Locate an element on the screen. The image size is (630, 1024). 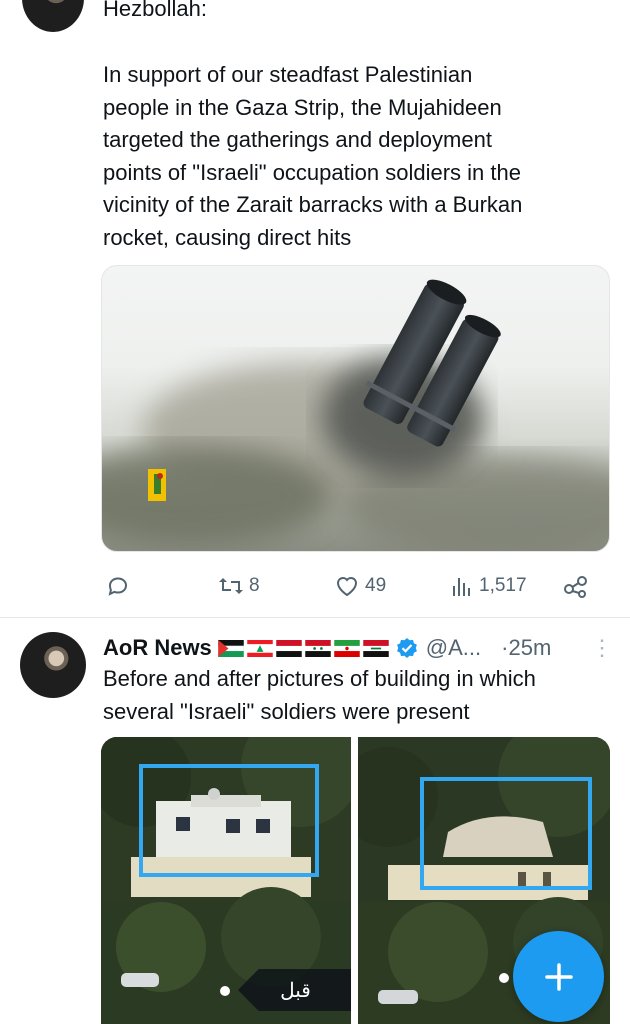
repost-button: 8 is located at coordinates (239, 586).